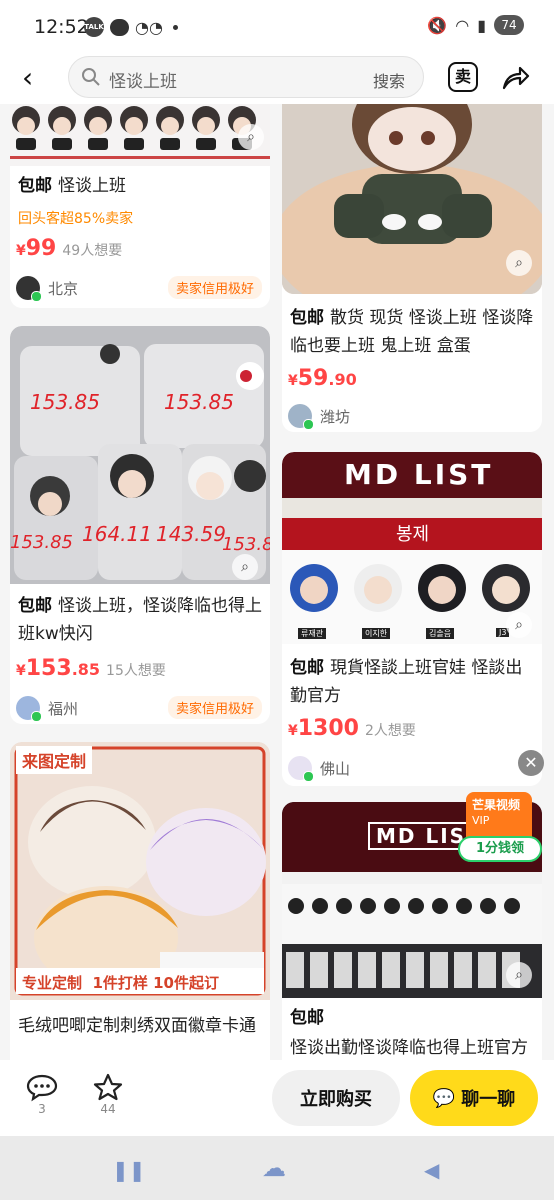  What do you see at coordinates (307, 1018) in the screenshot?
I see `product-title: 包邮` at bounding box center [307, 1018].